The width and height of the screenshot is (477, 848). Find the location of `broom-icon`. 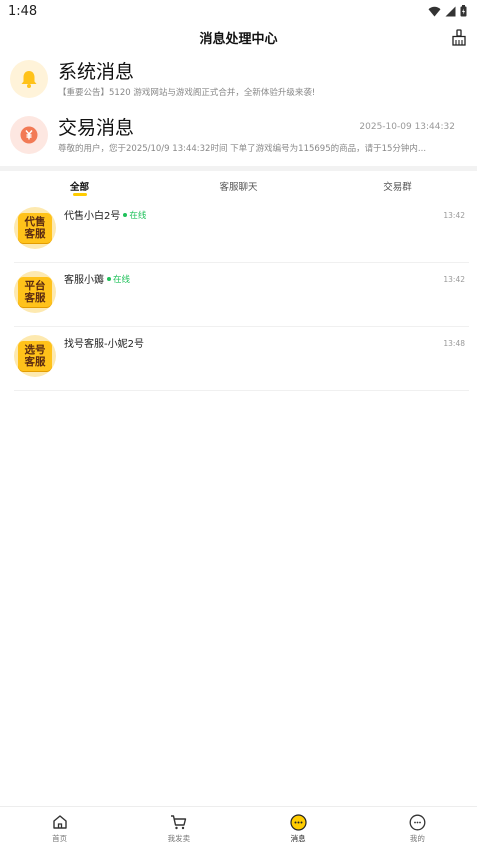

broom-icon is located at coordinates (459, 37).